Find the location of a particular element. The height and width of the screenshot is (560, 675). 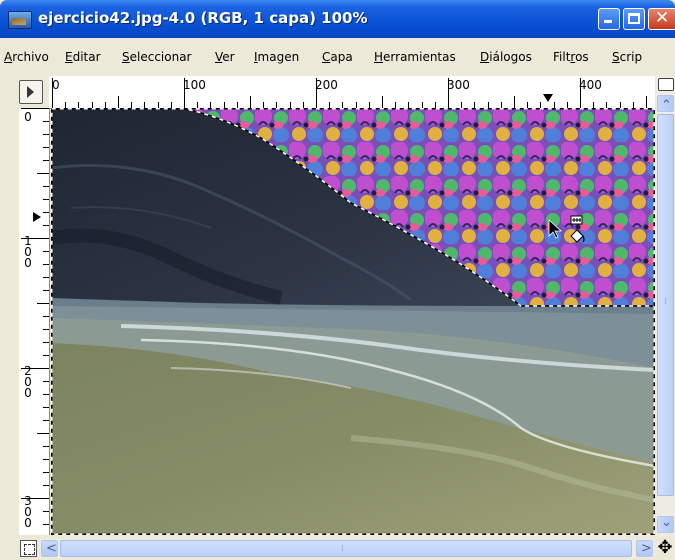

chevron-left-icon: < is located at coordinates (51, 548).